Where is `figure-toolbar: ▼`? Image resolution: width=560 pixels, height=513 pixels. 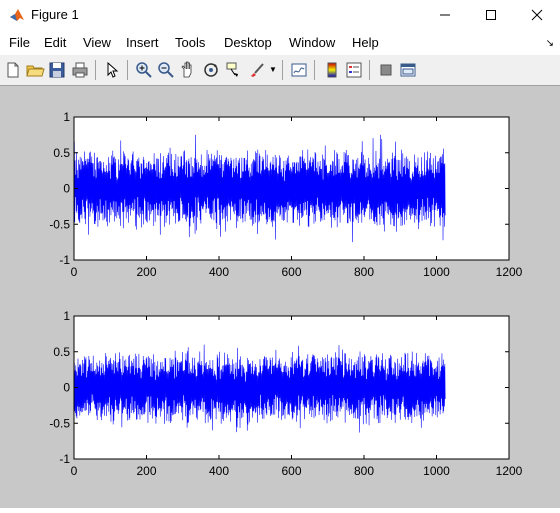 figure-toolbar: ▼ is located at coordinates (280, 70).